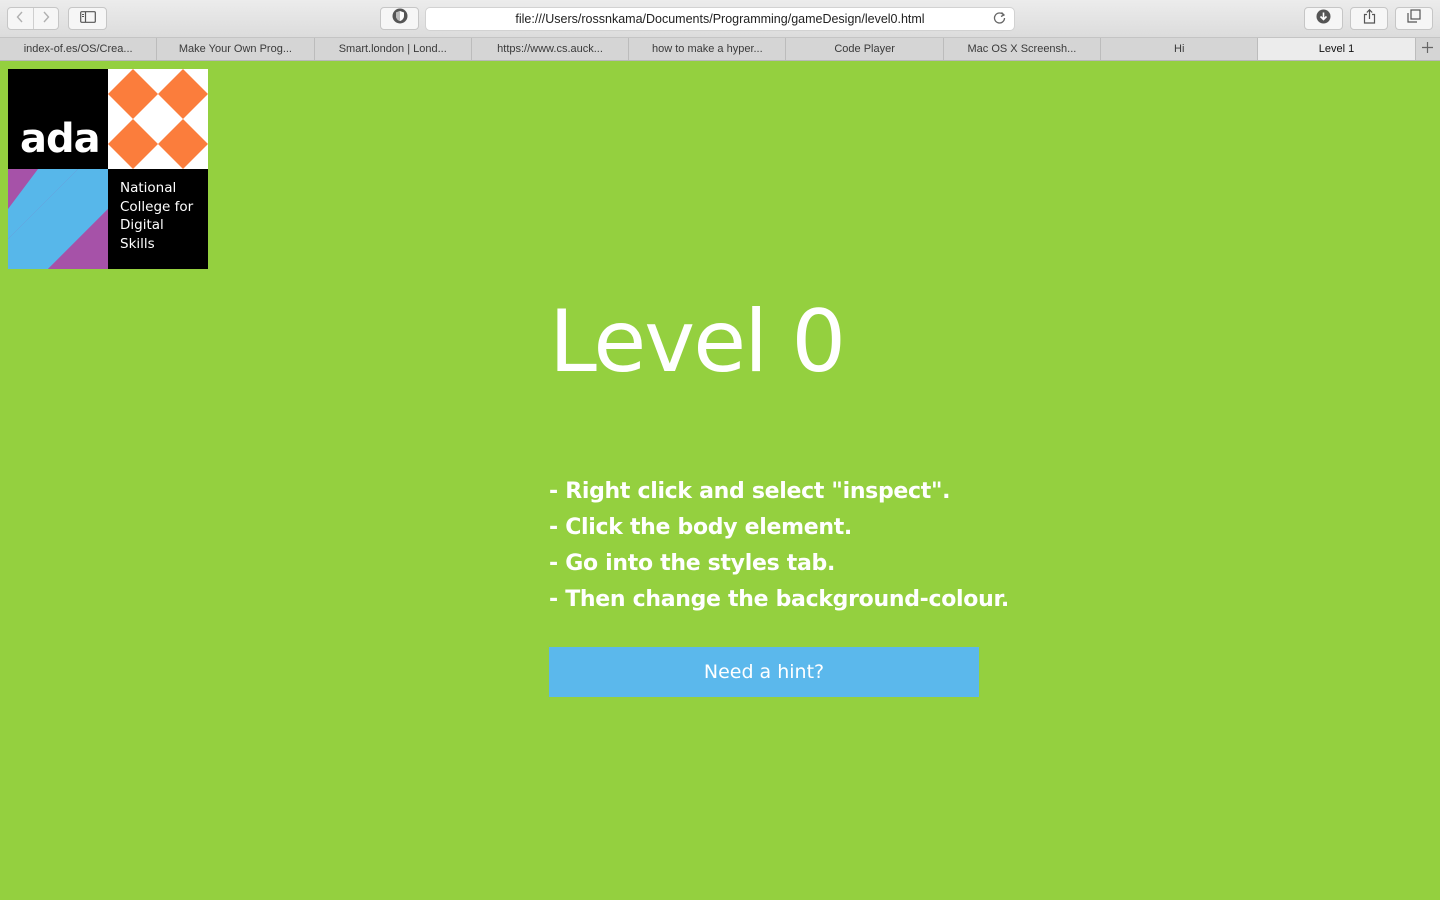 The width and height of the screenshot is (1440, 900). Describe the element at coordinates (148, 188) in the screenshot. I see `logo-college-line: National` at that location.